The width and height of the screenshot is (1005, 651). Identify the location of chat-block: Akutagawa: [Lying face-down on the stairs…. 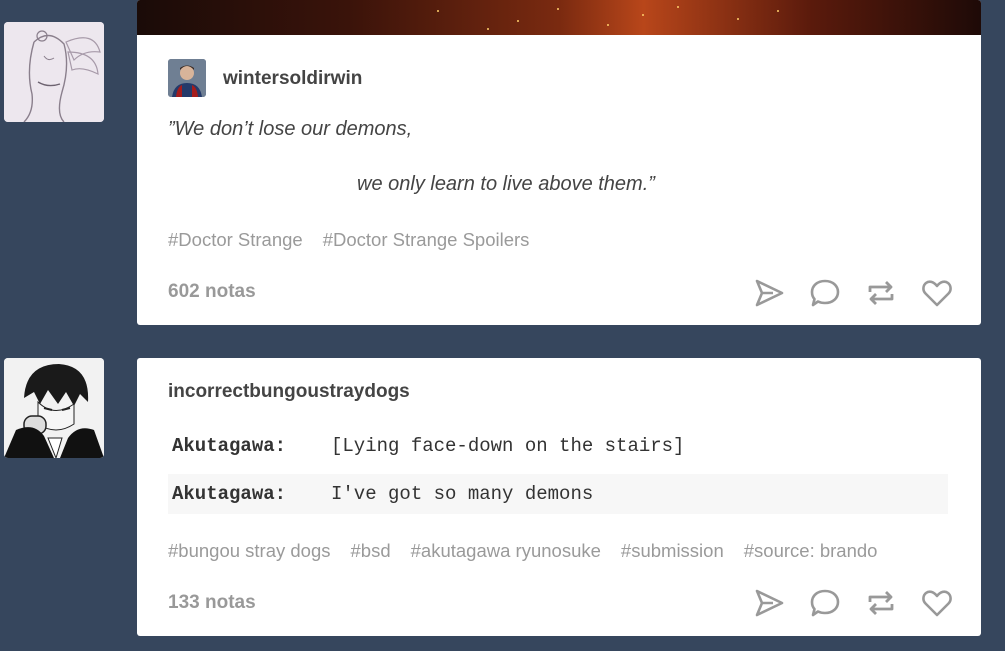
(558, 470).